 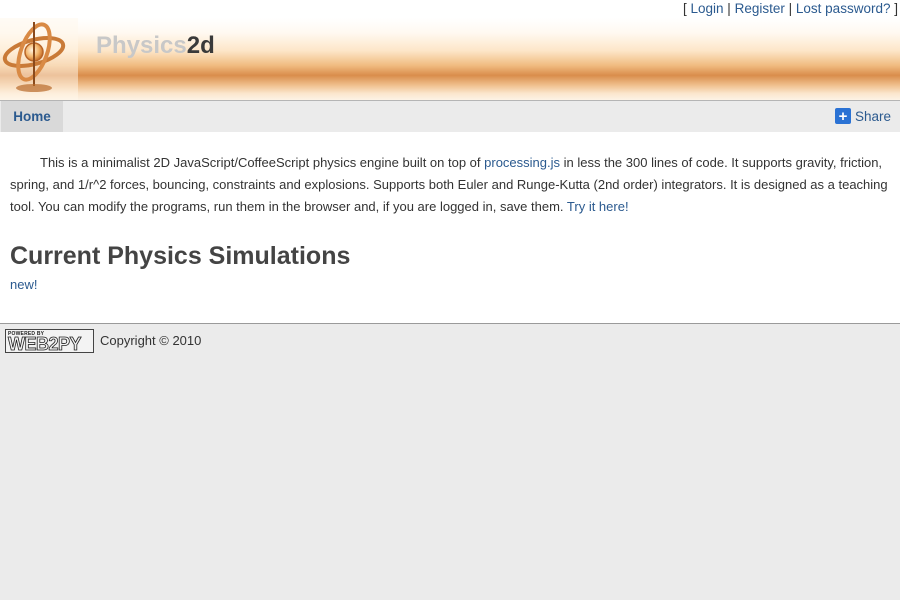 What do you see at coordinates (151, 340) in the screenshot?
I see `copyright-text: Copyright © 2010` at bounding box center [151, 340].